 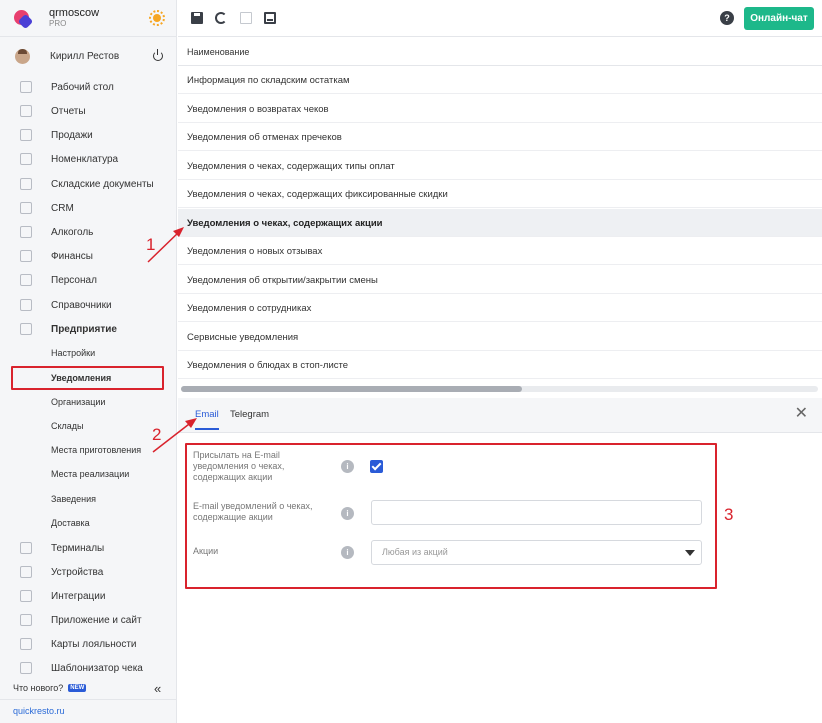 What do you see at coordinates (26, 644) in the screenshot?
I see `card-icon` at bounding box center [26, 644].